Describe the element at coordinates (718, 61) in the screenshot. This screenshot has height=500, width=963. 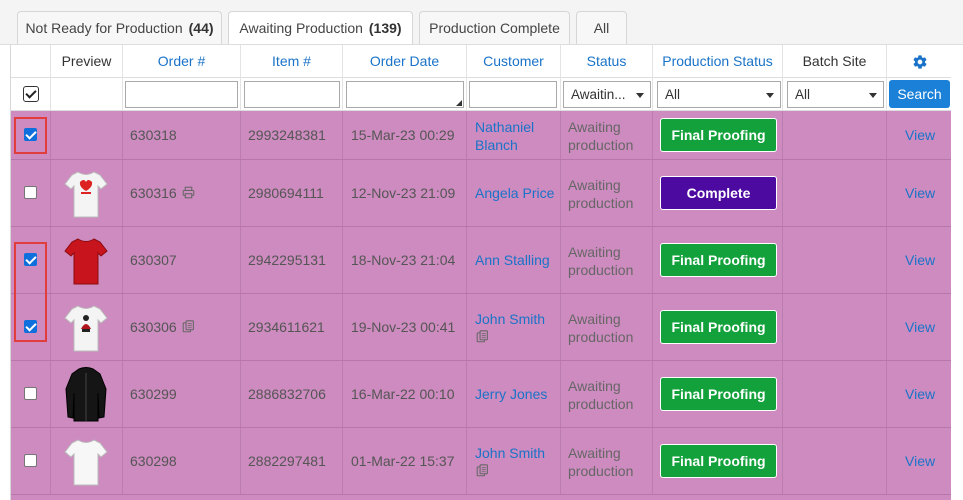
I see `header-production-status: Production Status` at that location.